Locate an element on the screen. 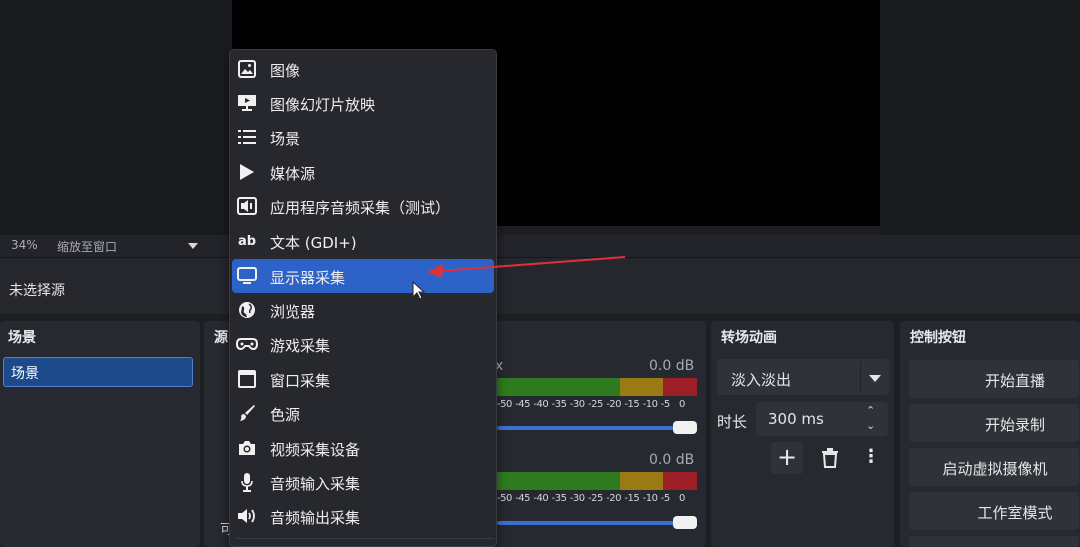 The width and height of the screenshot is (1080, 547). transition-properties-button: ⋮ is located at coordinates (871, 458).